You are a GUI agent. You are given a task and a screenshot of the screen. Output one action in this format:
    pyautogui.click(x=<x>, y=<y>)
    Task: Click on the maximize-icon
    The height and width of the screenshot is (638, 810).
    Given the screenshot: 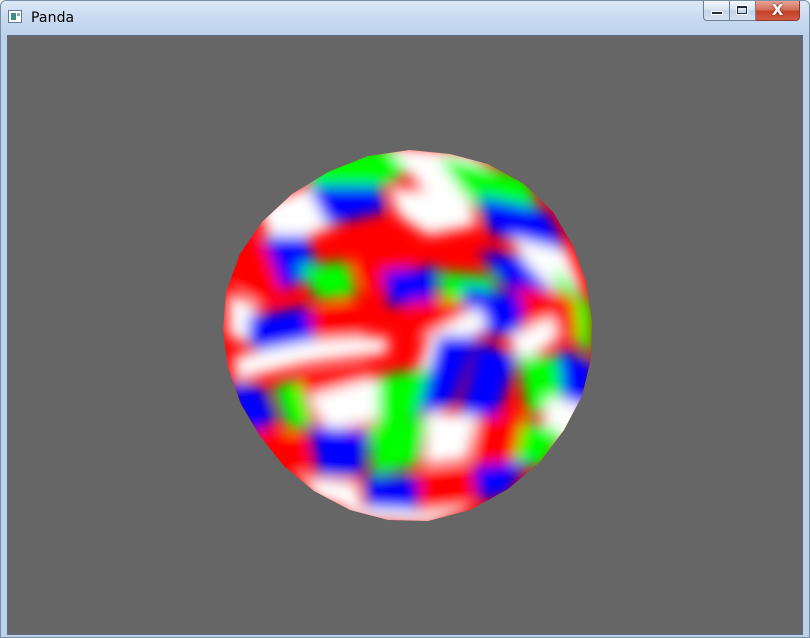 What is the action you would take?
    pyautogui.click(x=742, y=10)
    